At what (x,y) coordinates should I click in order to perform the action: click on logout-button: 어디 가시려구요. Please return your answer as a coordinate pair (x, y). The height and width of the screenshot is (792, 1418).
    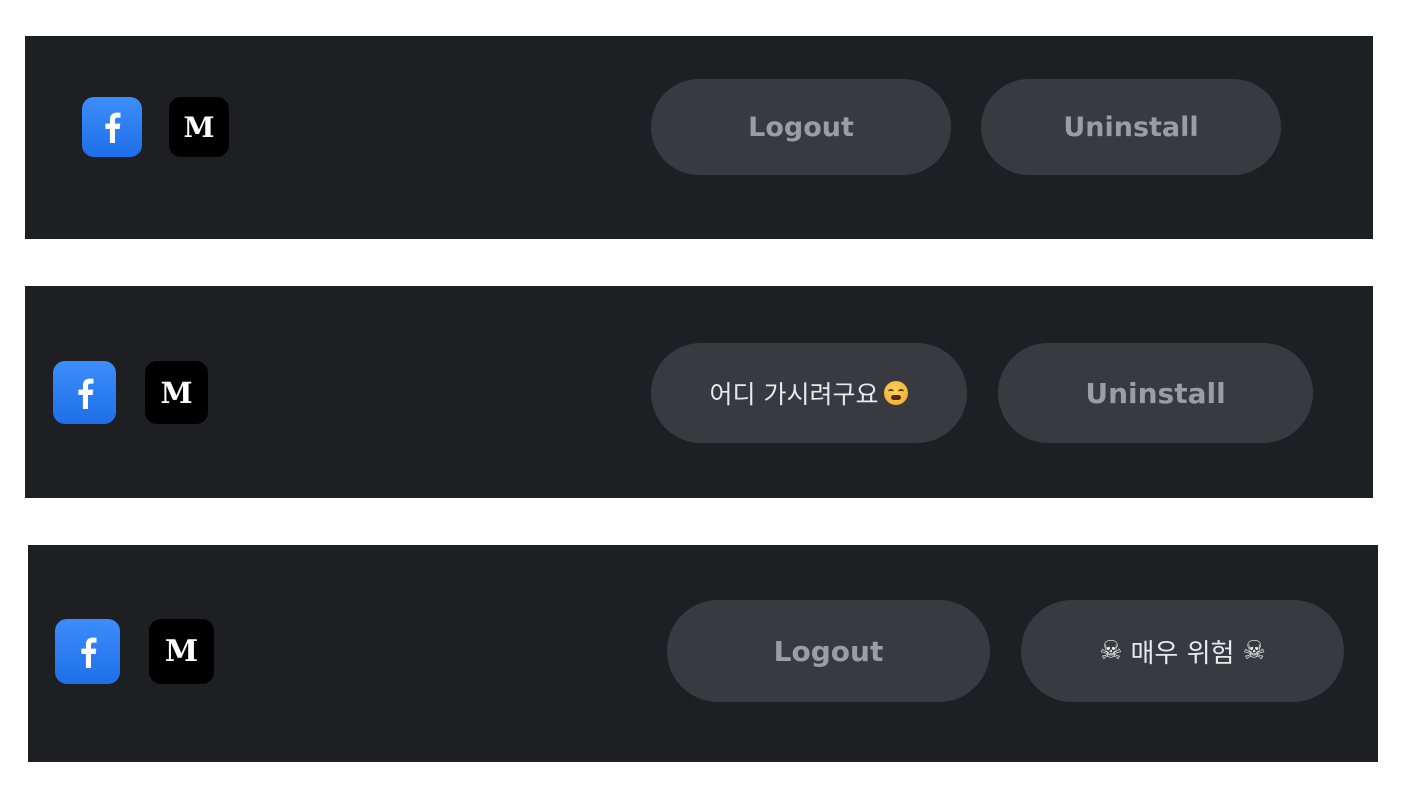
    Looking at the image, I should click on (809, 393).